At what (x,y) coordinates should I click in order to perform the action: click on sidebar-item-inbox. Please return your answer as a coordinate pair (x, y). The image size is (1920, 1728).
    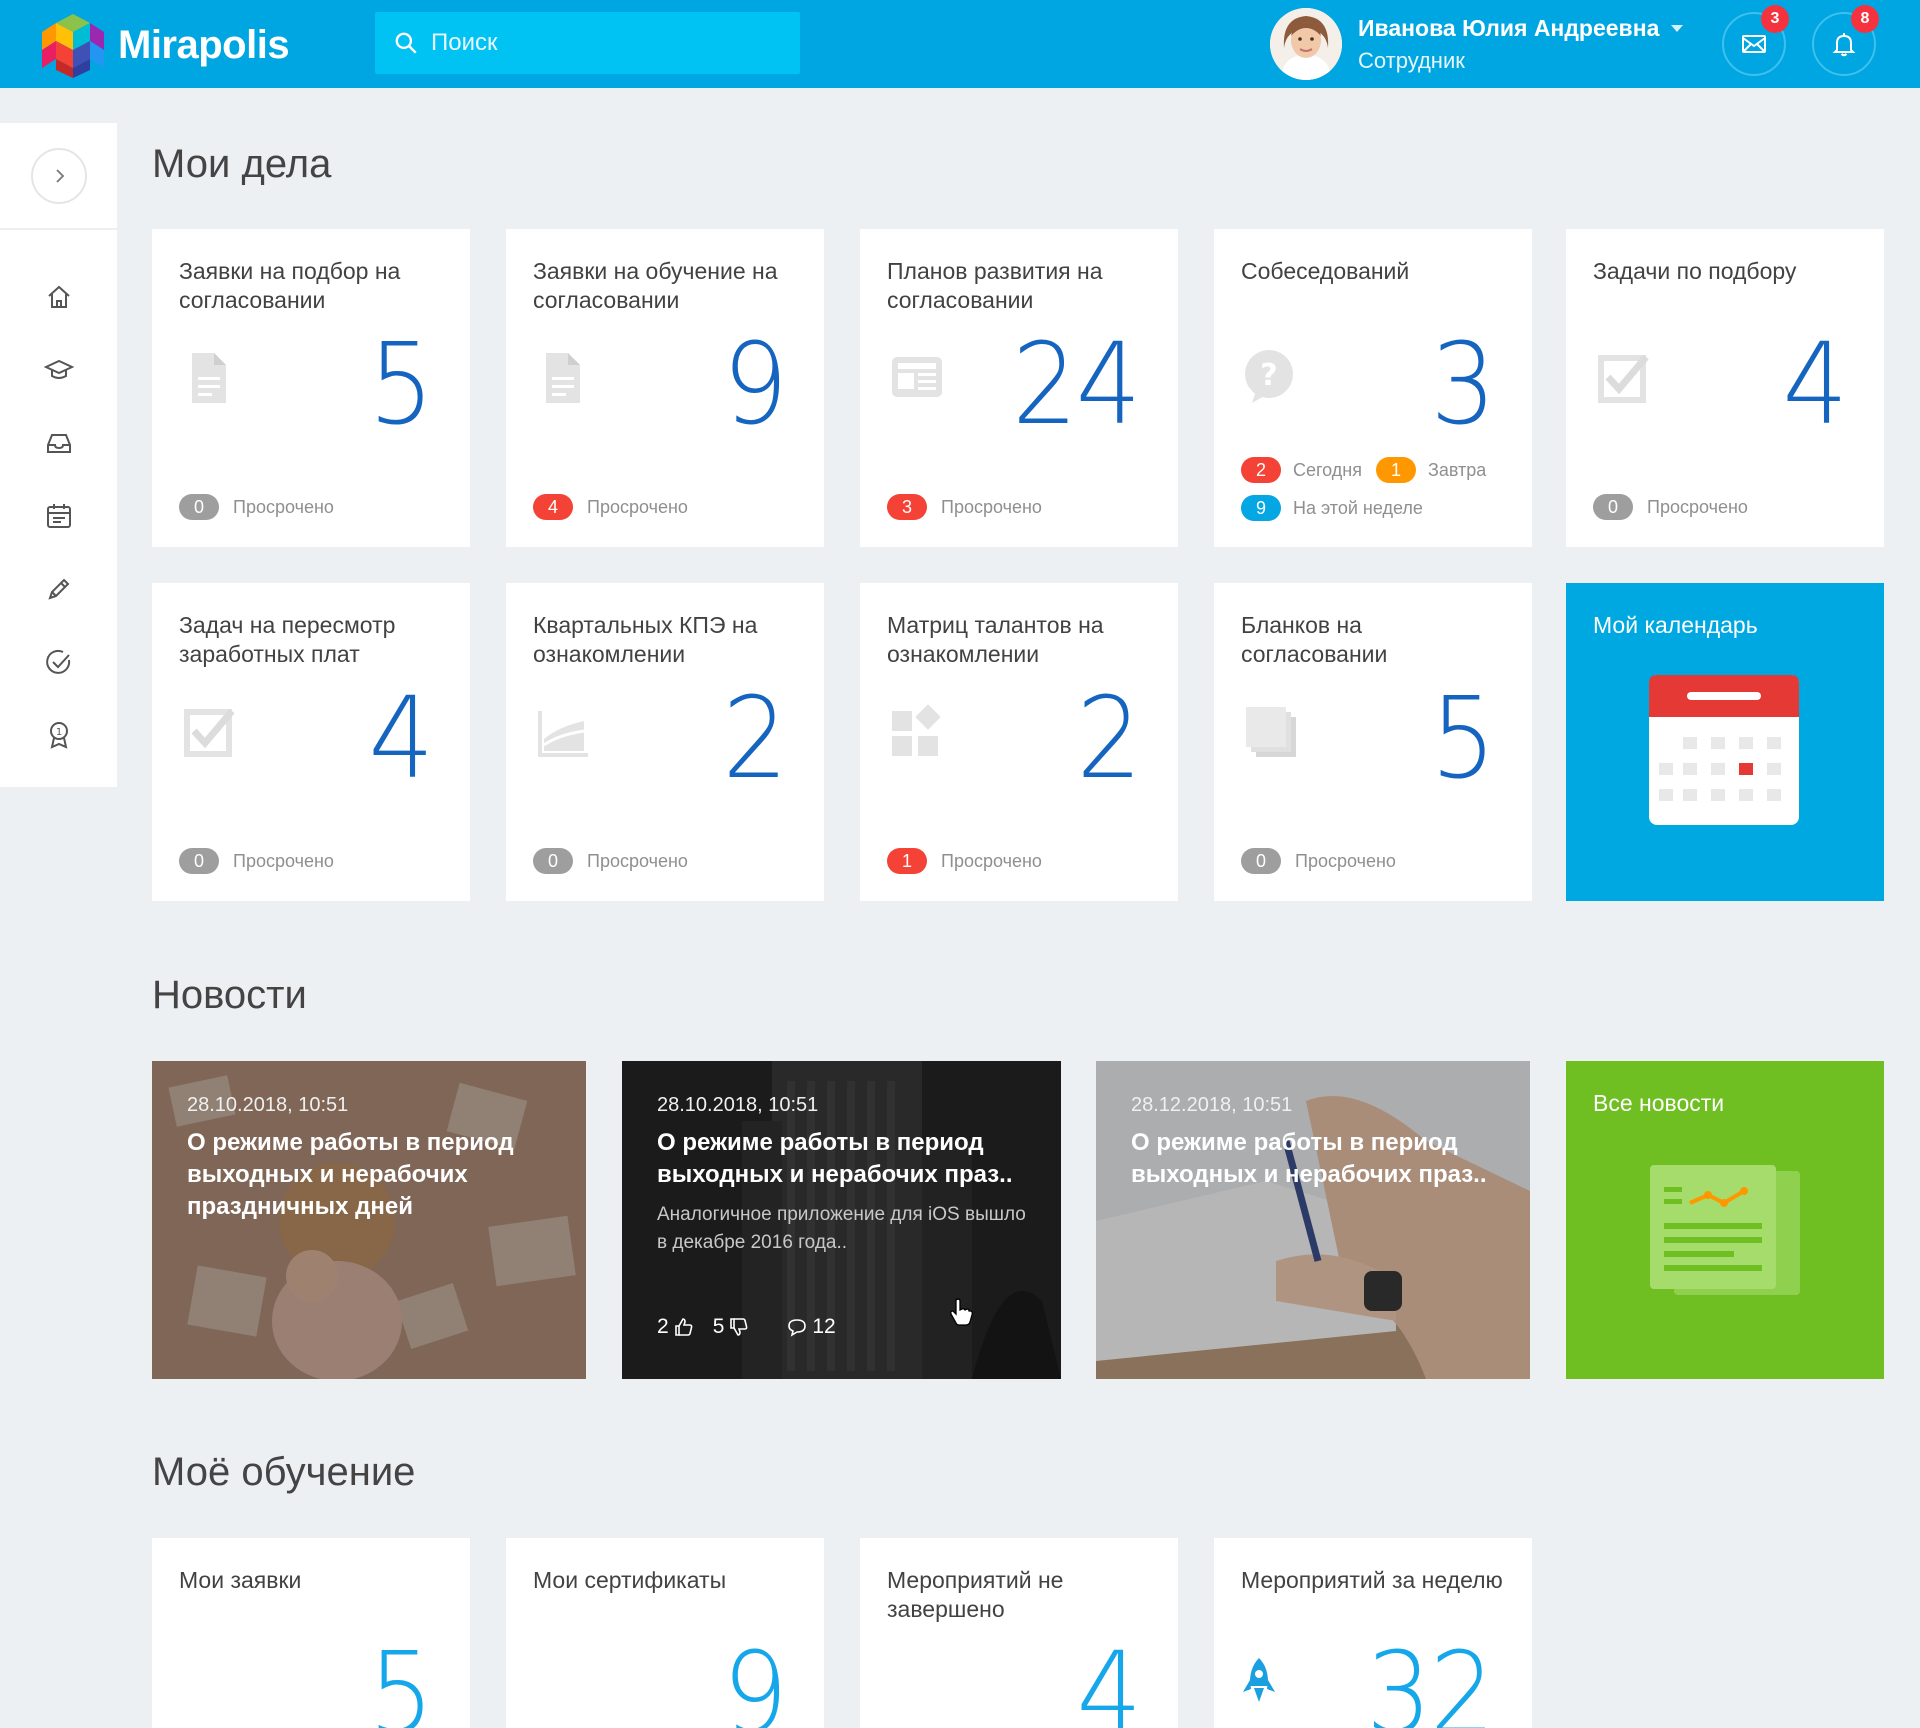
    Looking at the image, I should click on (58, 442).